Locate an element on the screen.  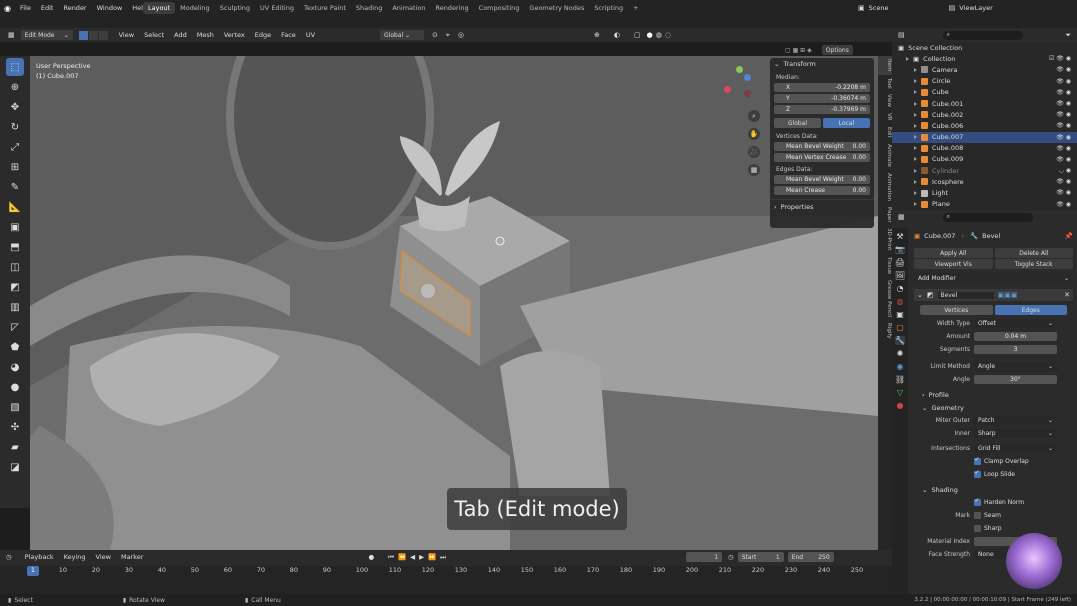
ntab-rigify: Rigify is located at coordinates (885, 330).